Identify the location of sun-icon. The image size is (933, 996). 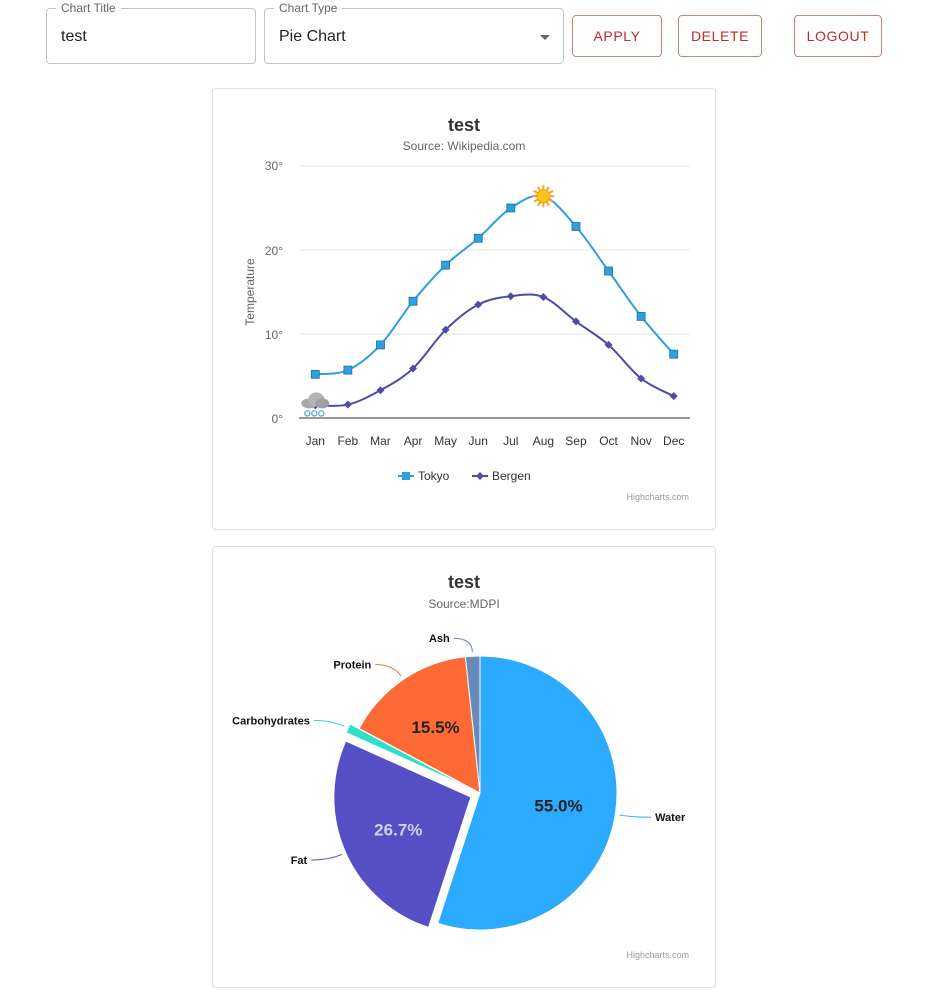
(543, 196).